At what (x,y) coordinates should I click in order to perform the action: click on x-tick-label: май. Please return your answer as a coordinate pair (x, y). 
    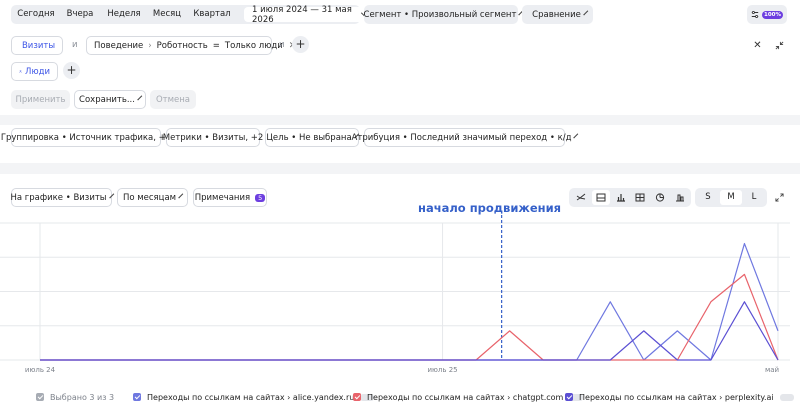
    Looking at the image, I should click on (772, 370).